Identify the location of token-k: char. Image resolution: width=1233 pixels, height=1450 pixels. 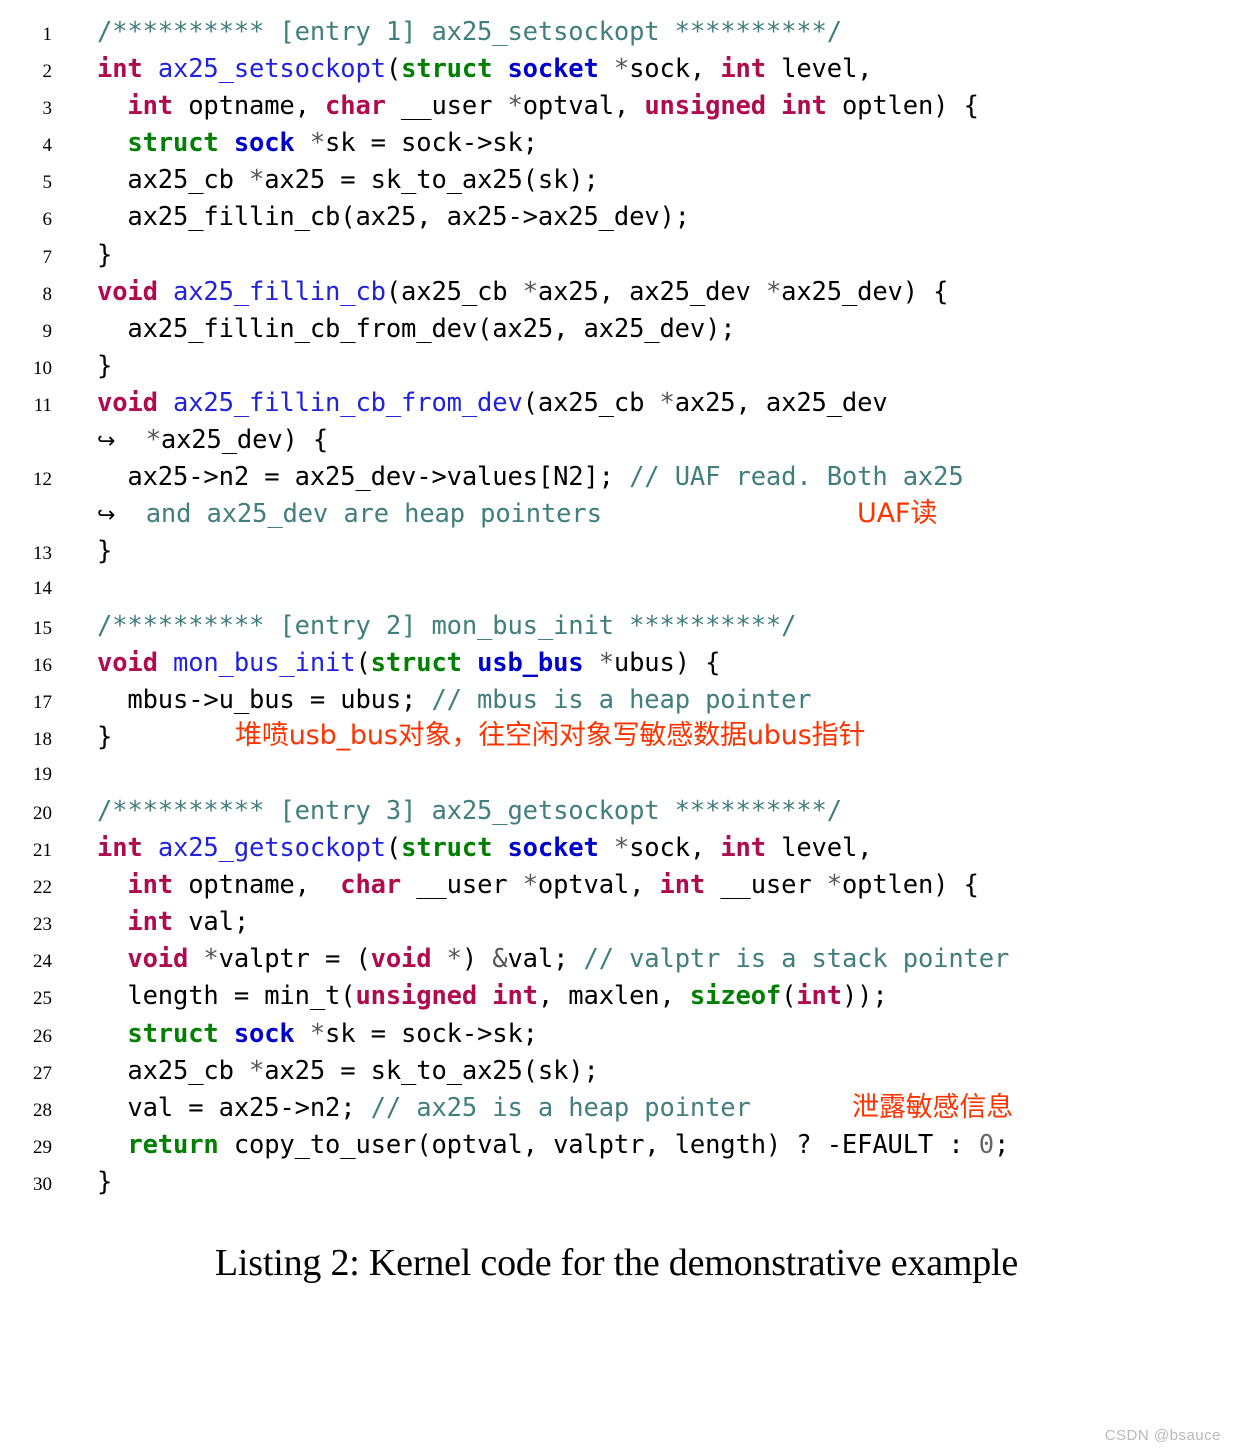
(371, 885).